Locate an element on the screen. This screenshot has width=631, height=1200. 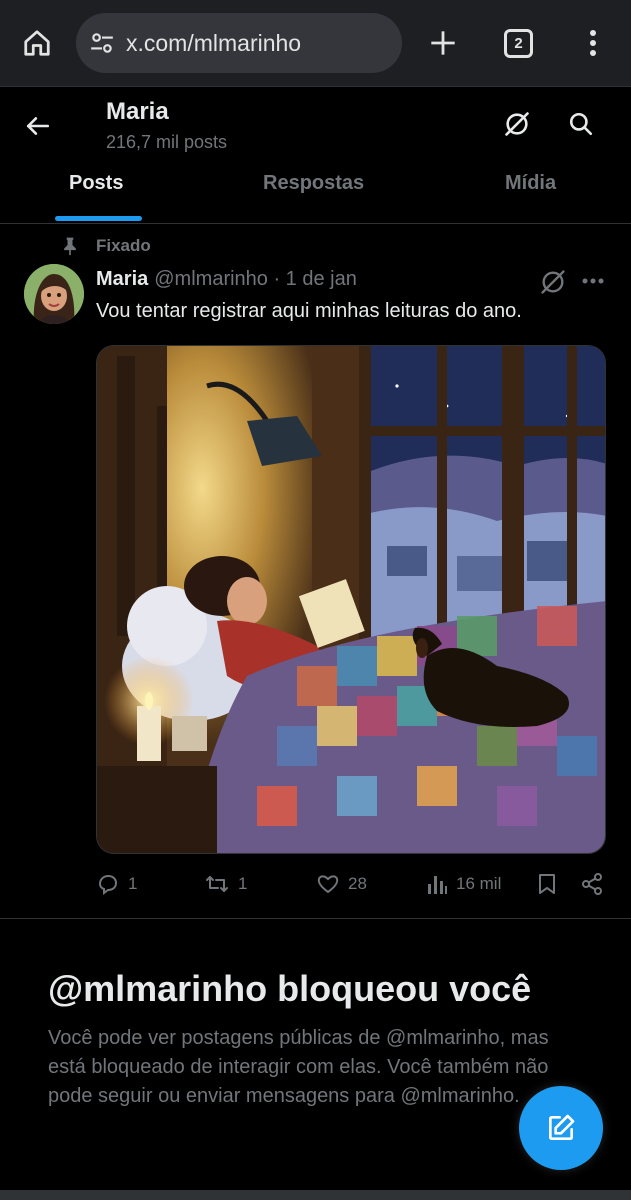
bottom-edge is located at coordinates (315, 1195).